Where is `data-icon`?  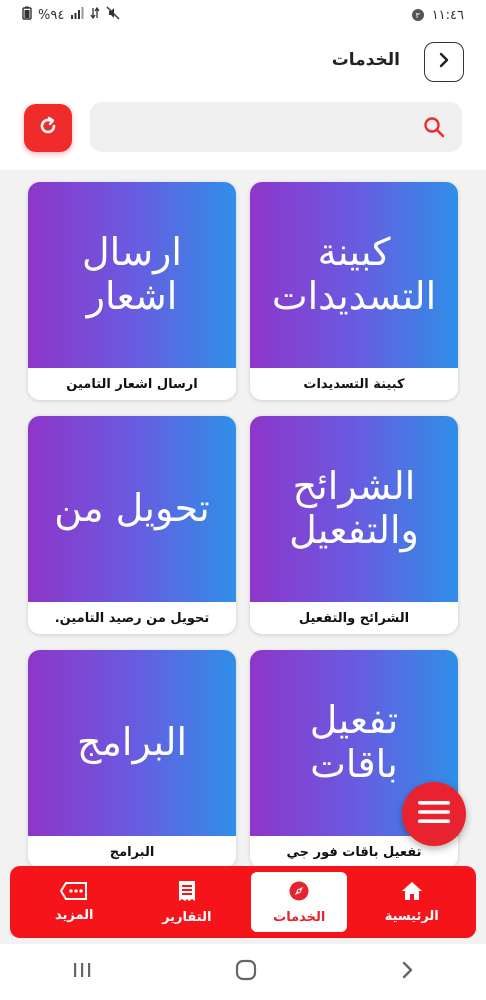 data-icon is located at coordinates (95, 14).